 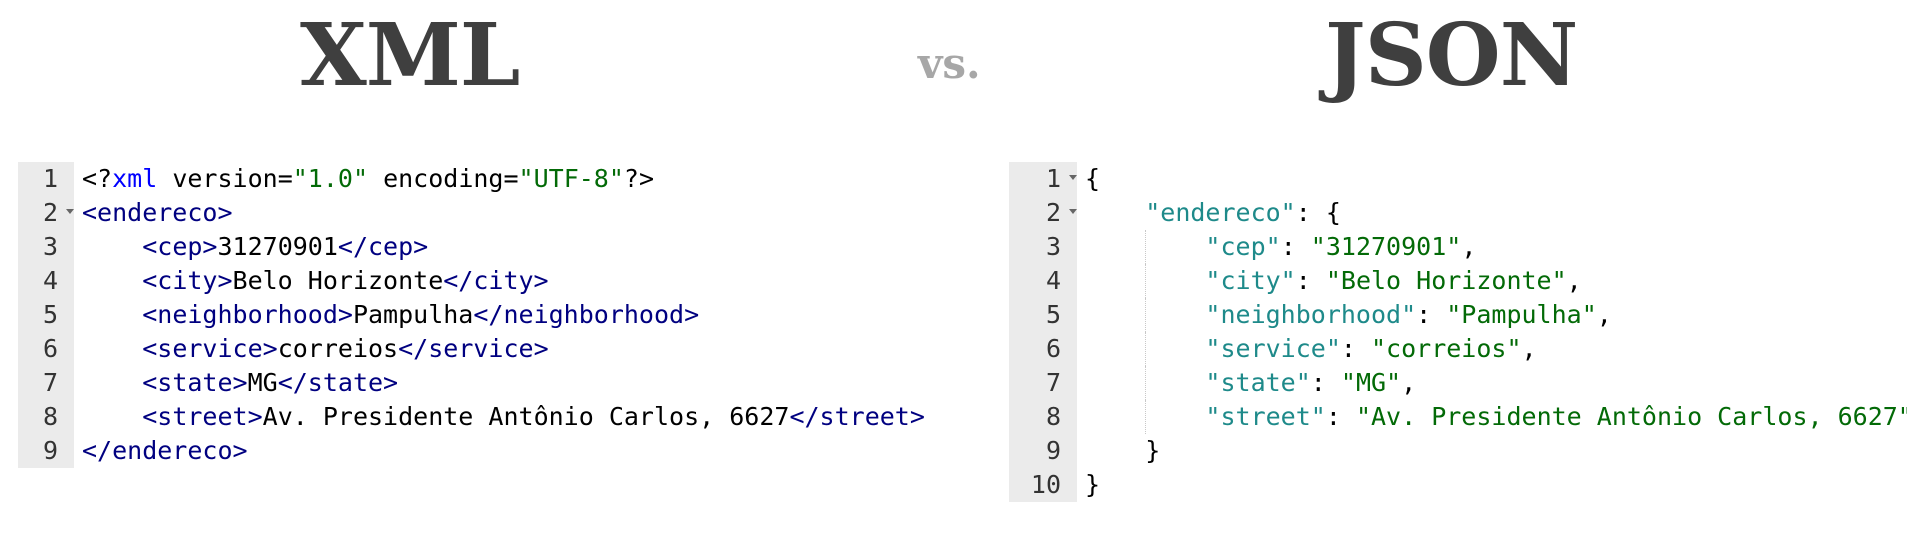 I want to click on code-line: 4 <city>Belo Horizonte</city>, so click(x=471, y=281).